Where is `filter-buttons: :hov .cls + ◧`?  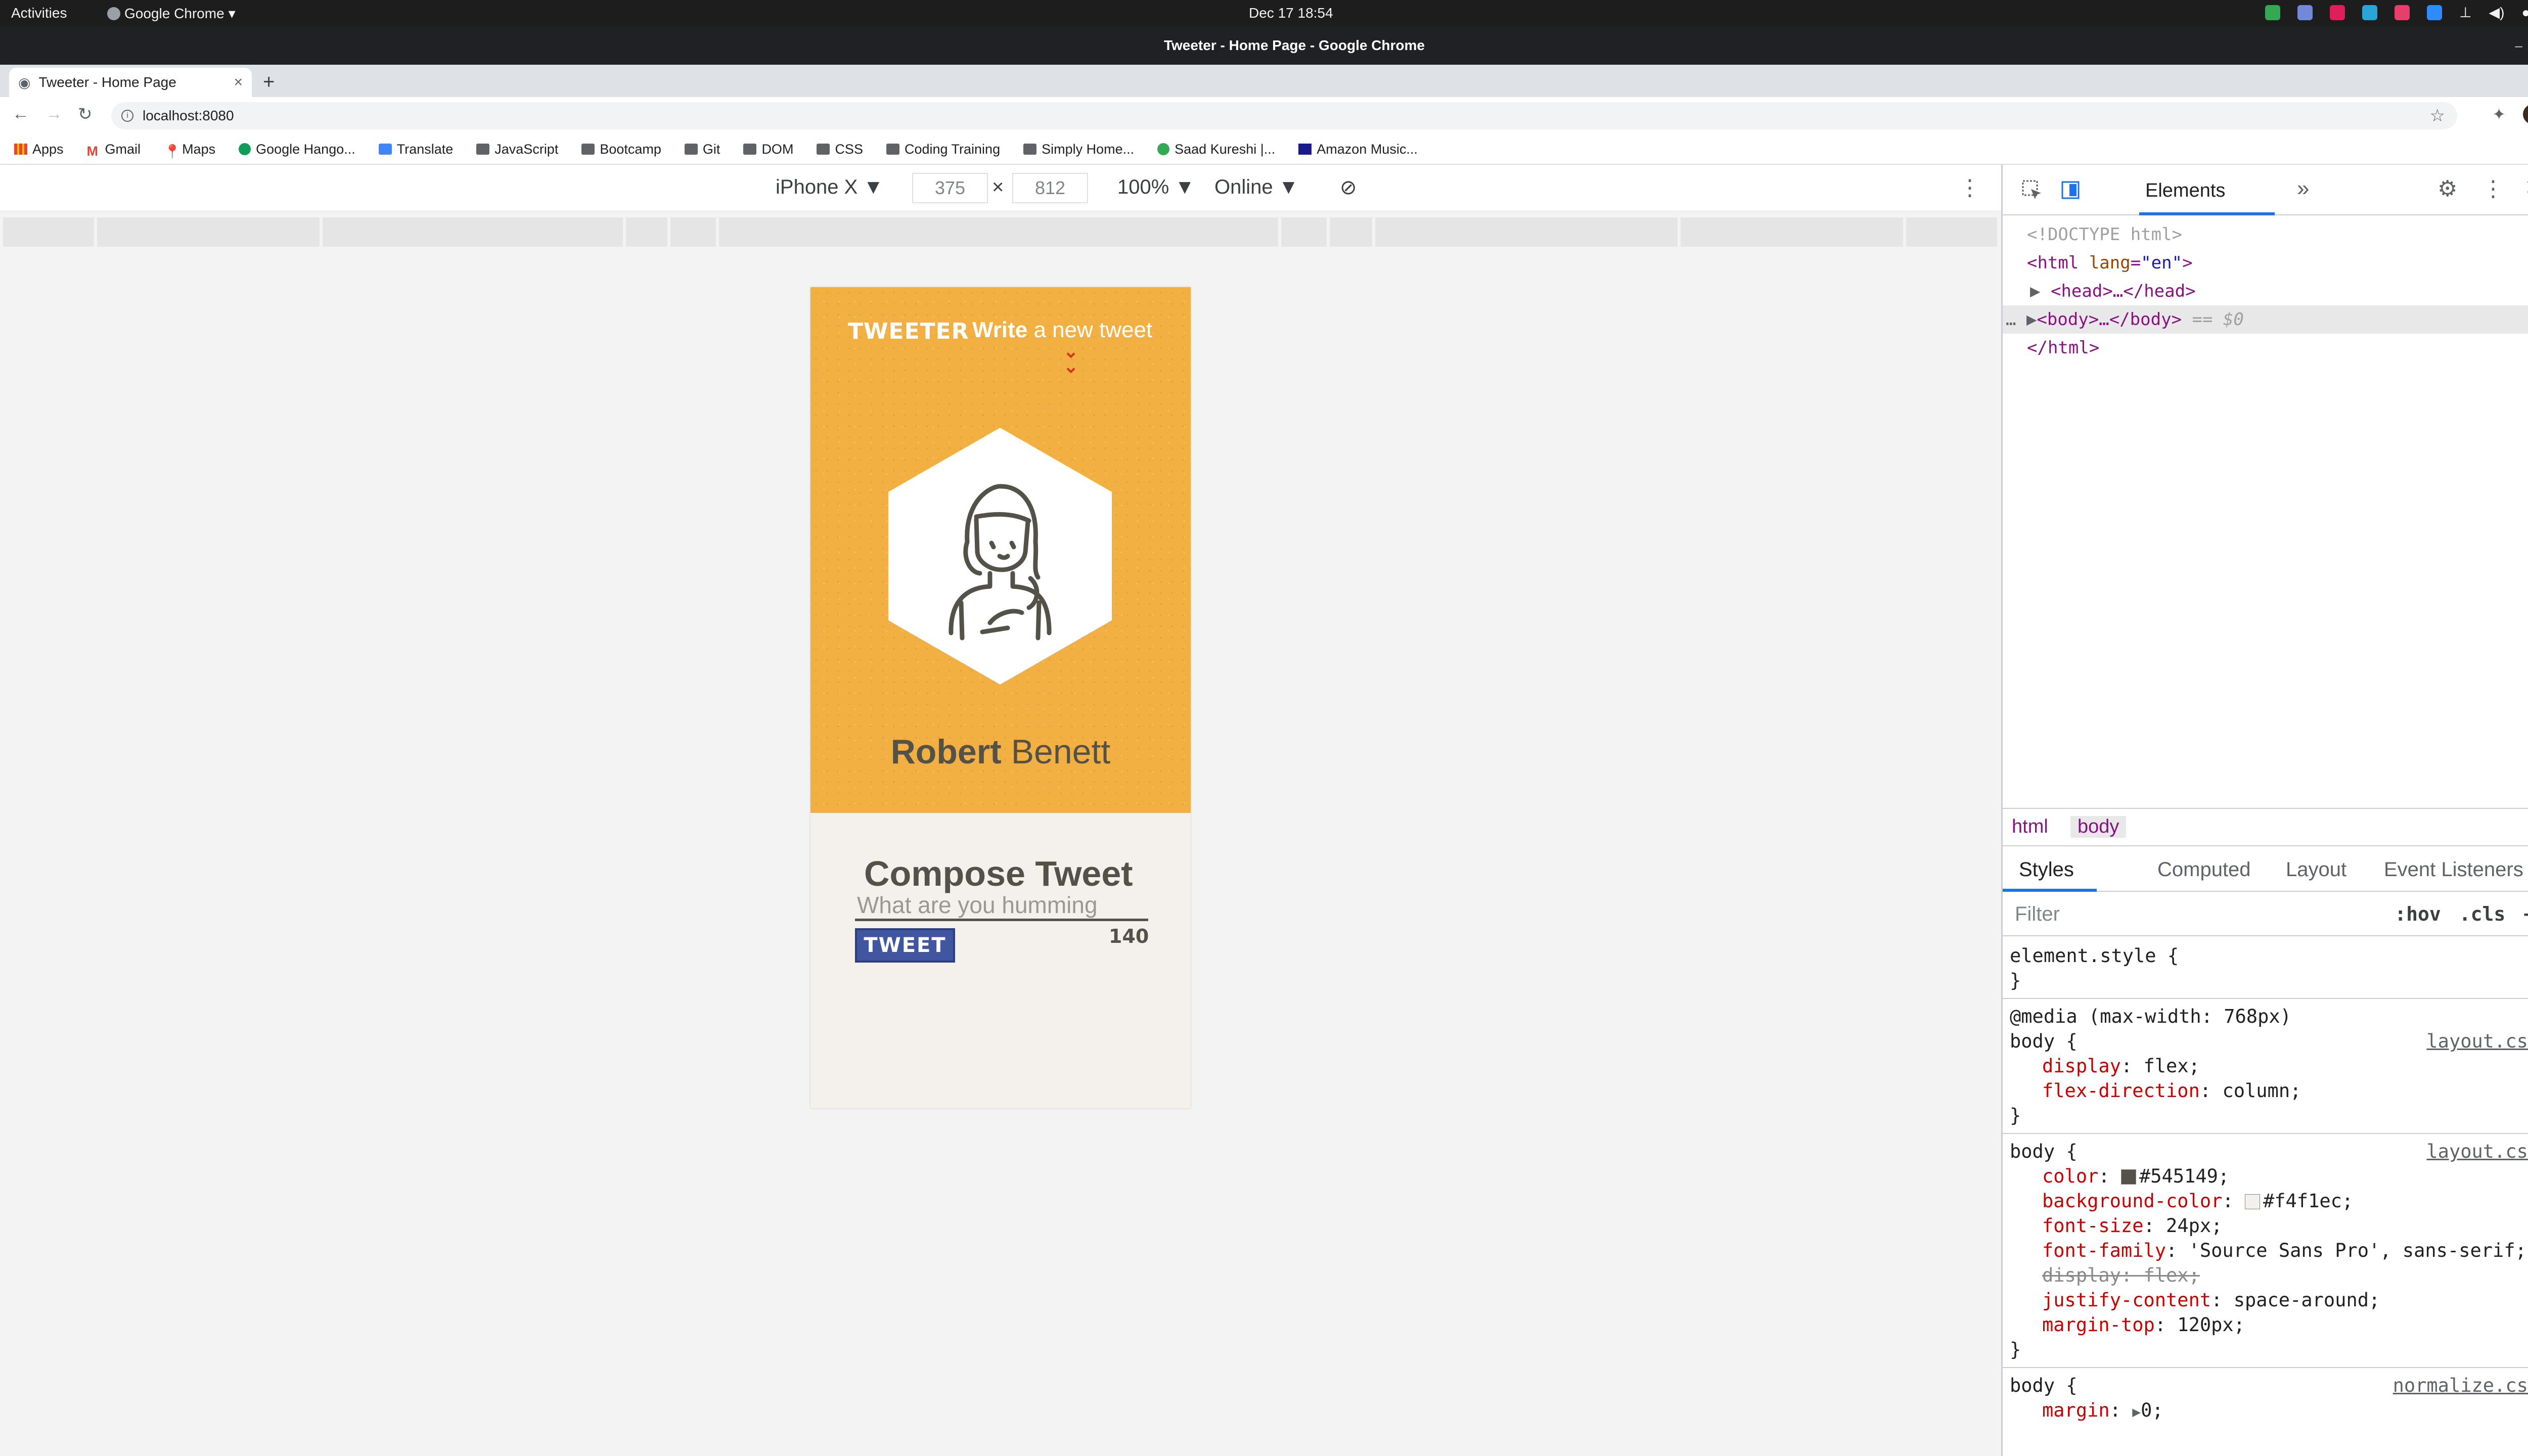
filter-buttons: :hov .cls + ◧ is located at coordinates (2462, 914).